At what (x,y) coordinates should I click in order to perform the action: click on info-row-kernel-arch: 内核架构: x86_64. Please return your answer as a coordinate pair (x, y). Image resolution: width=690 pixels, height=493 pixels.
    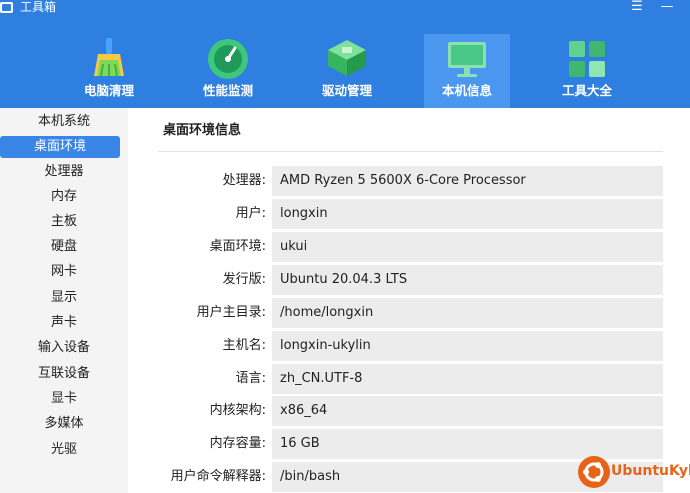
    Looking at the image, I should click on (410, 411).